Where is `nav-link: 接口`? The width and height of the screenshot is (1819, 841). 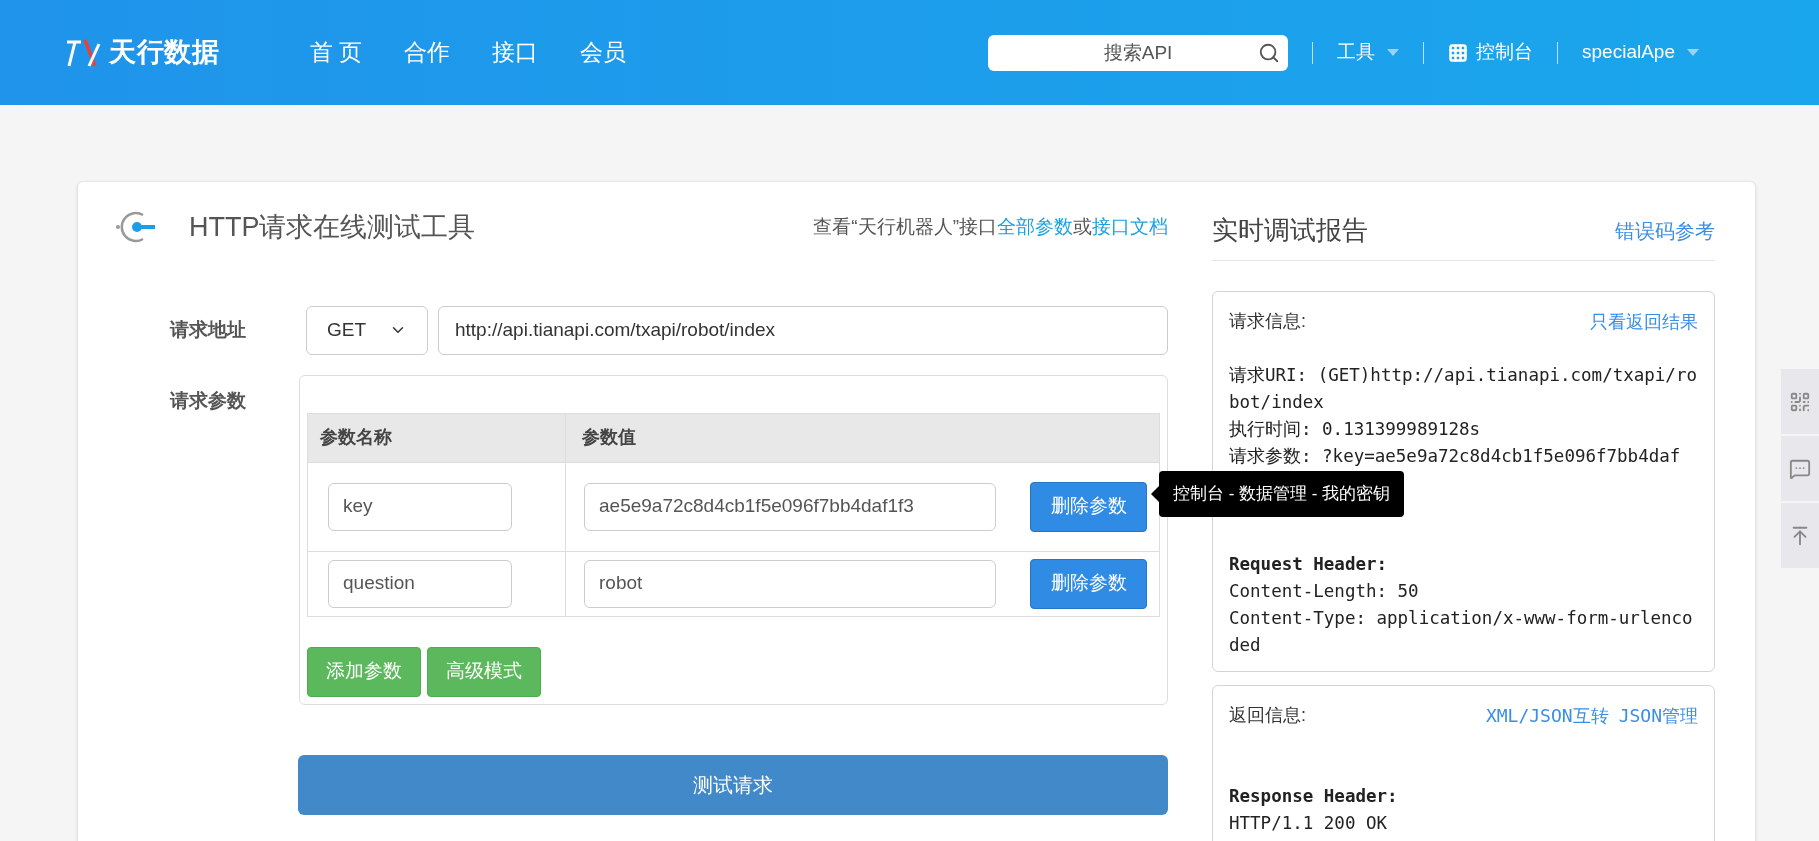
nav-link: 接口 is located at coordinates (515, 52).